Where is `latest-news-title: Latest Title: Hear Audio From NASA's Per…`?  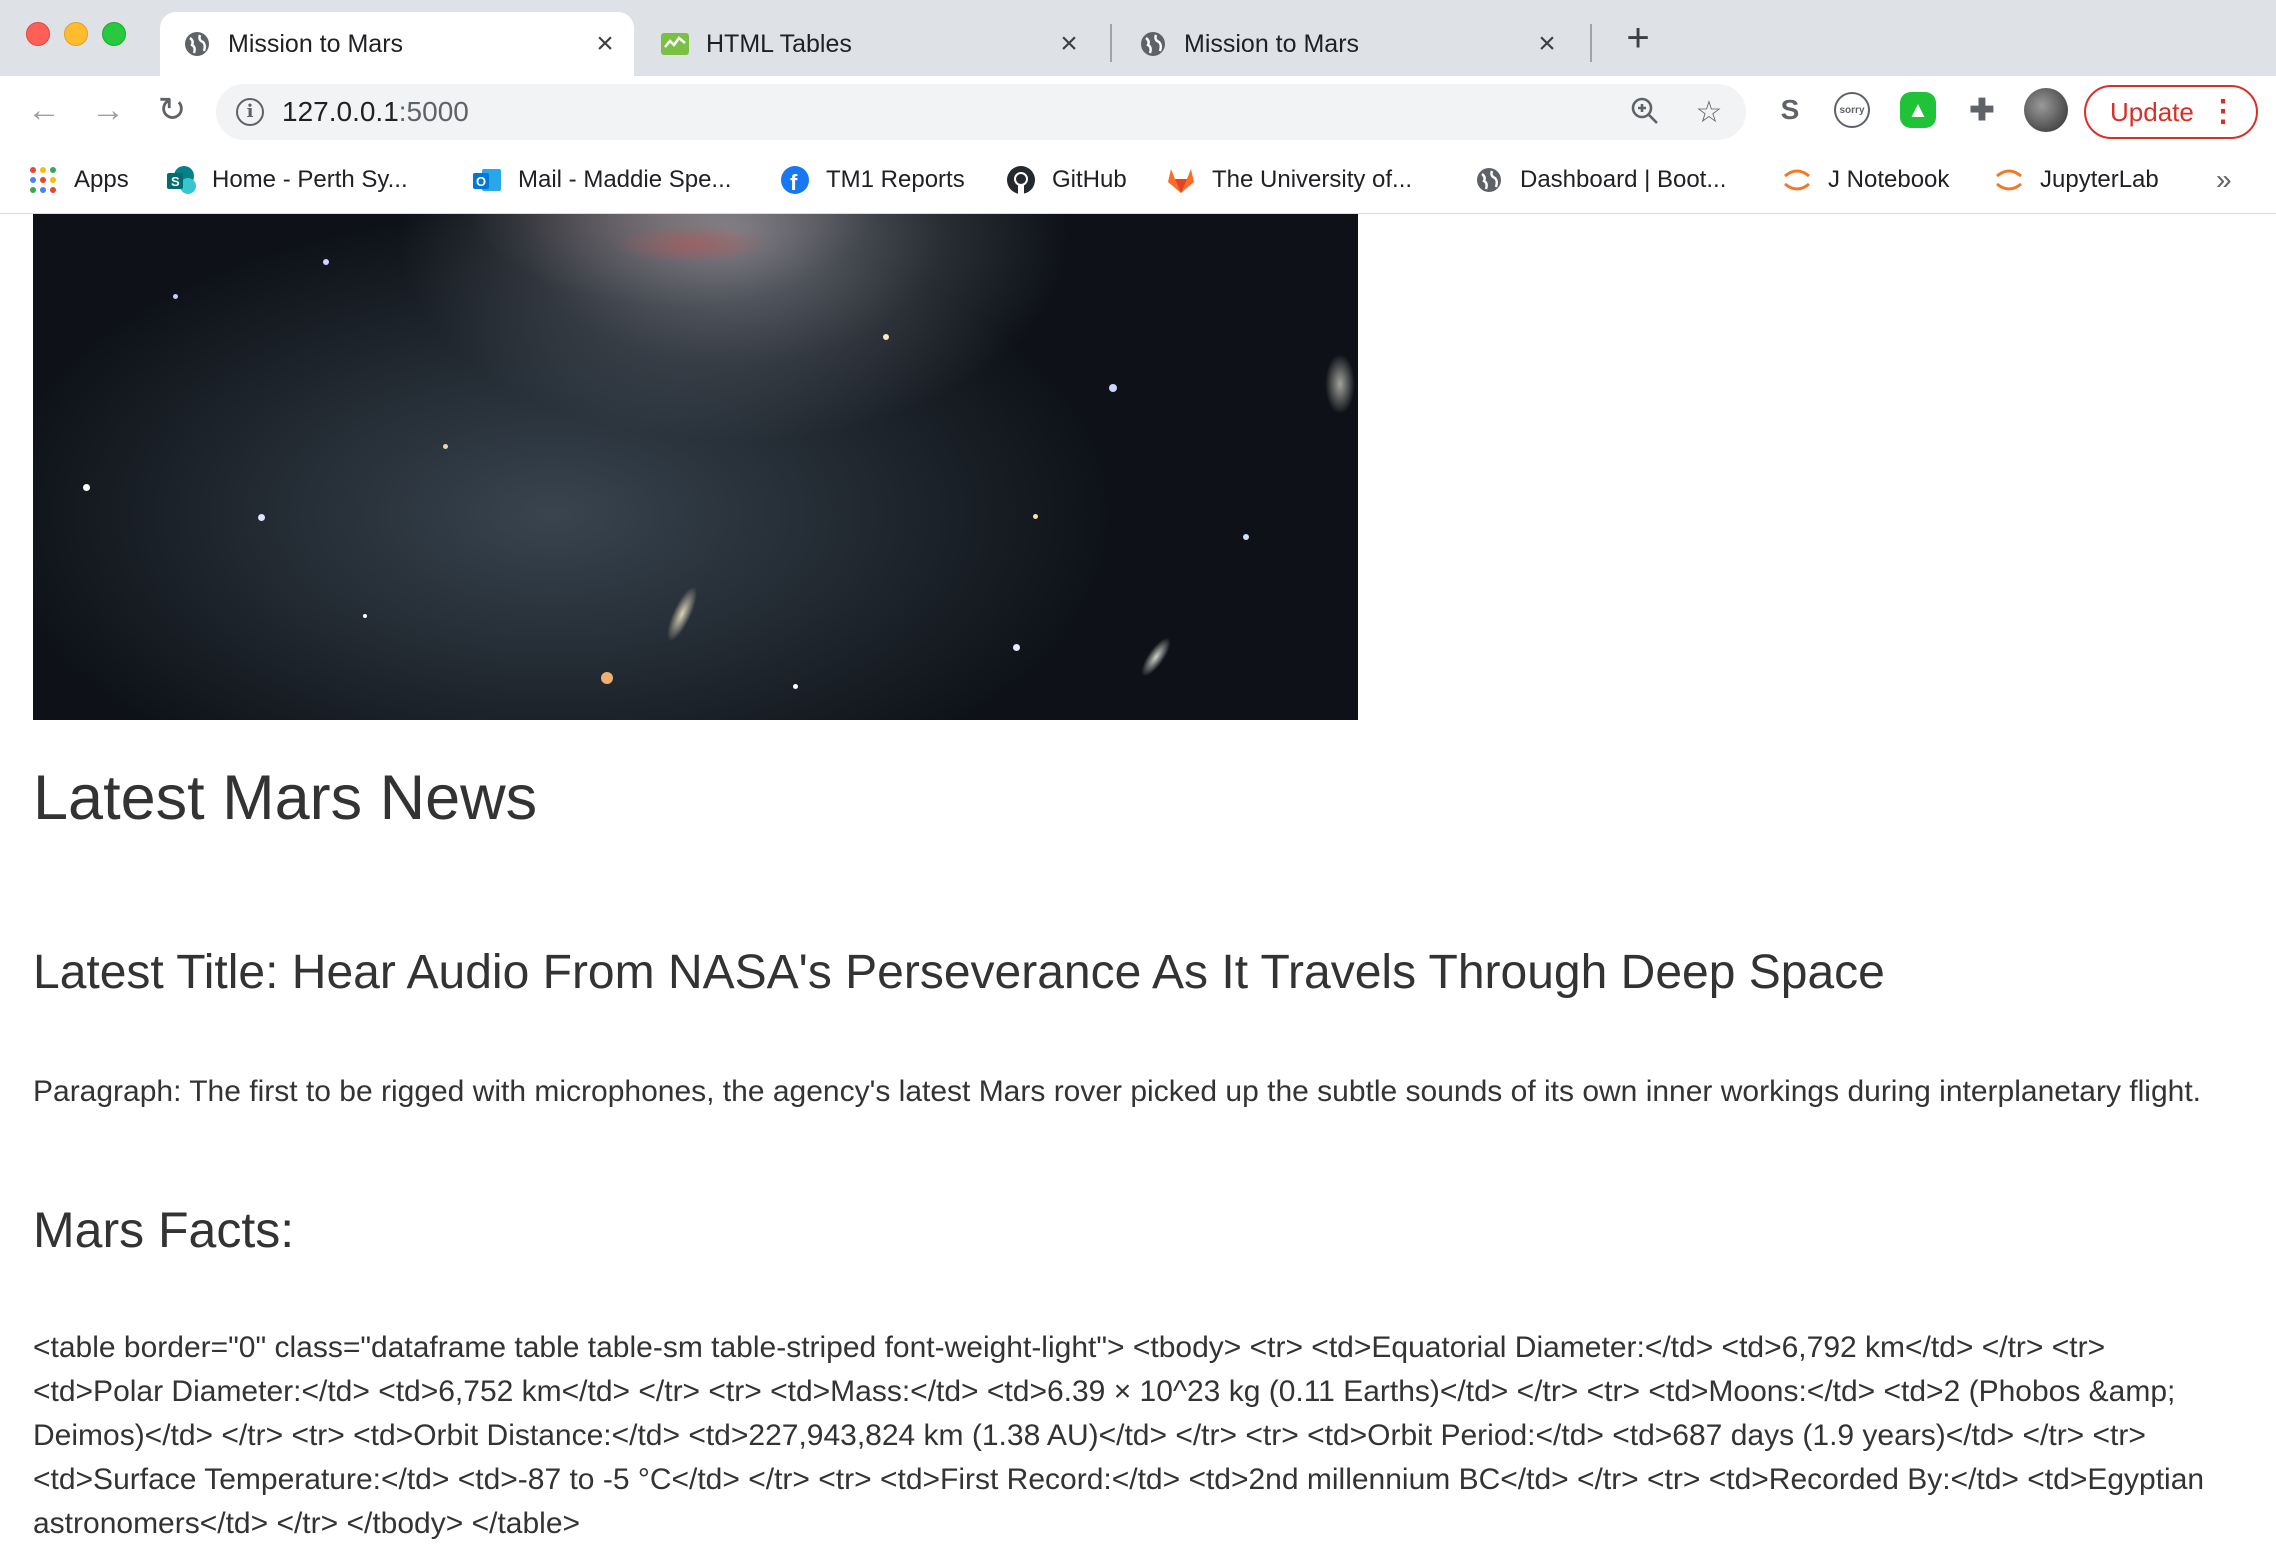
latest-news-title: Latest Title: Hear Audio From NASA's Per… is located at coordinates (959, 972).